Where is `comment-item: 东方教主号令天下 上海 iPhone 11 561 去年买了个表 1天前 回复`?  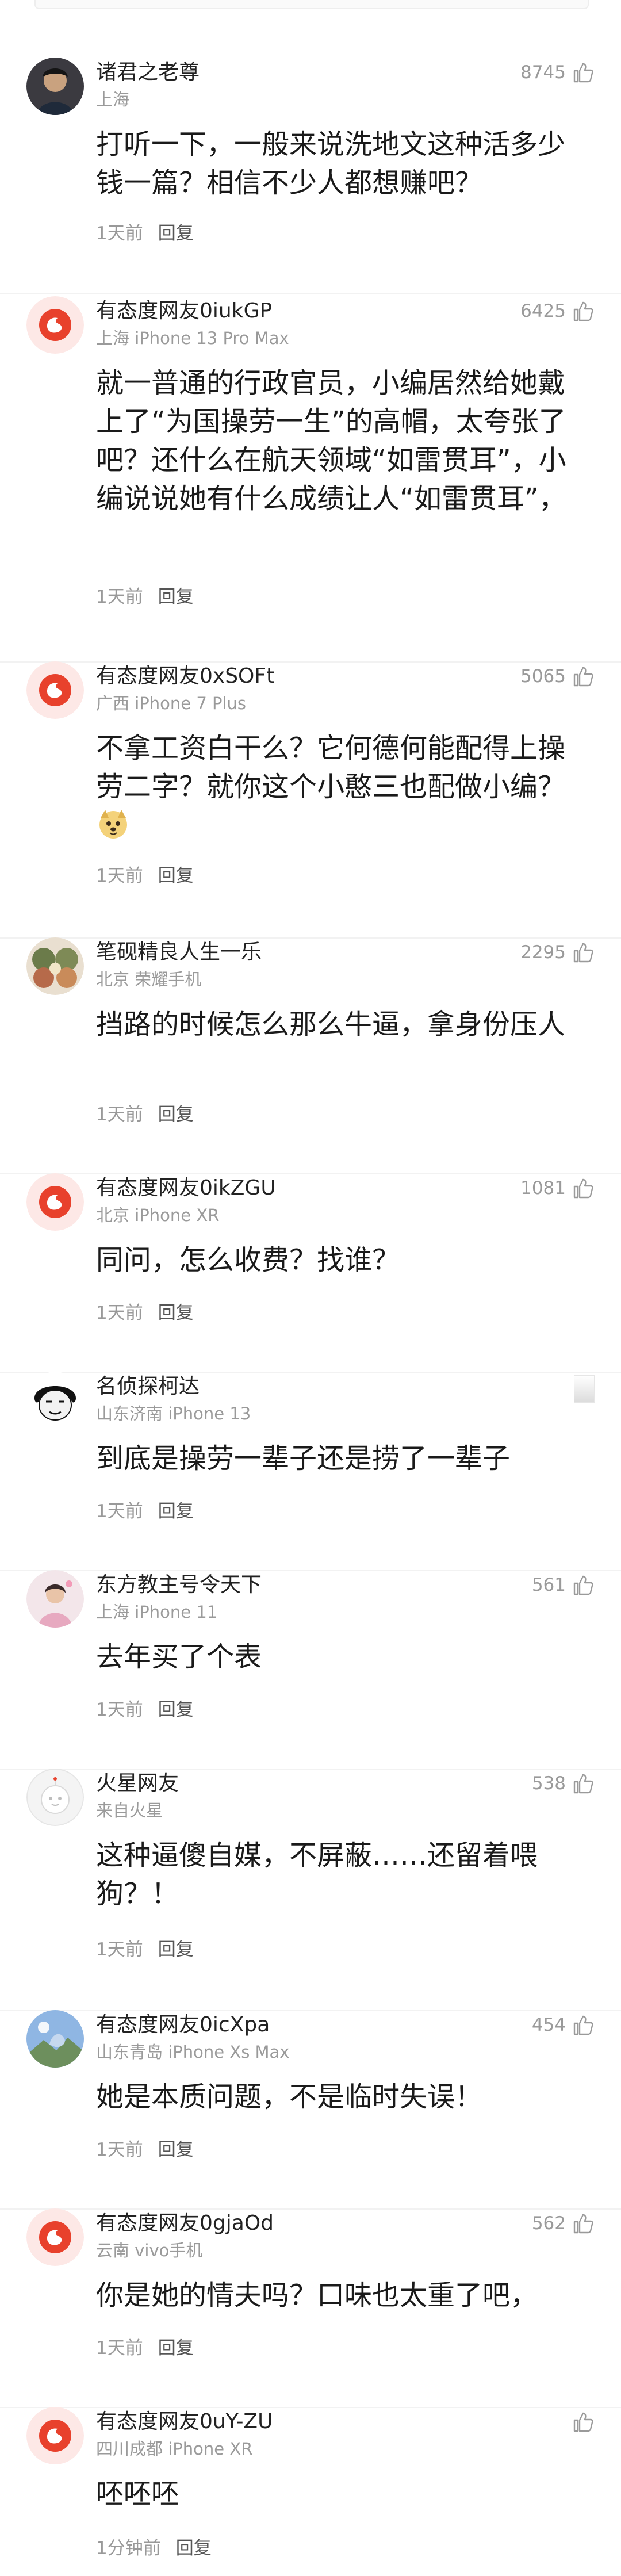 comment-item: 东方教主号令天下 上海 iPhone 11 561 去年买了个表 1天前 回复 is located at coordinates (310, 1670).